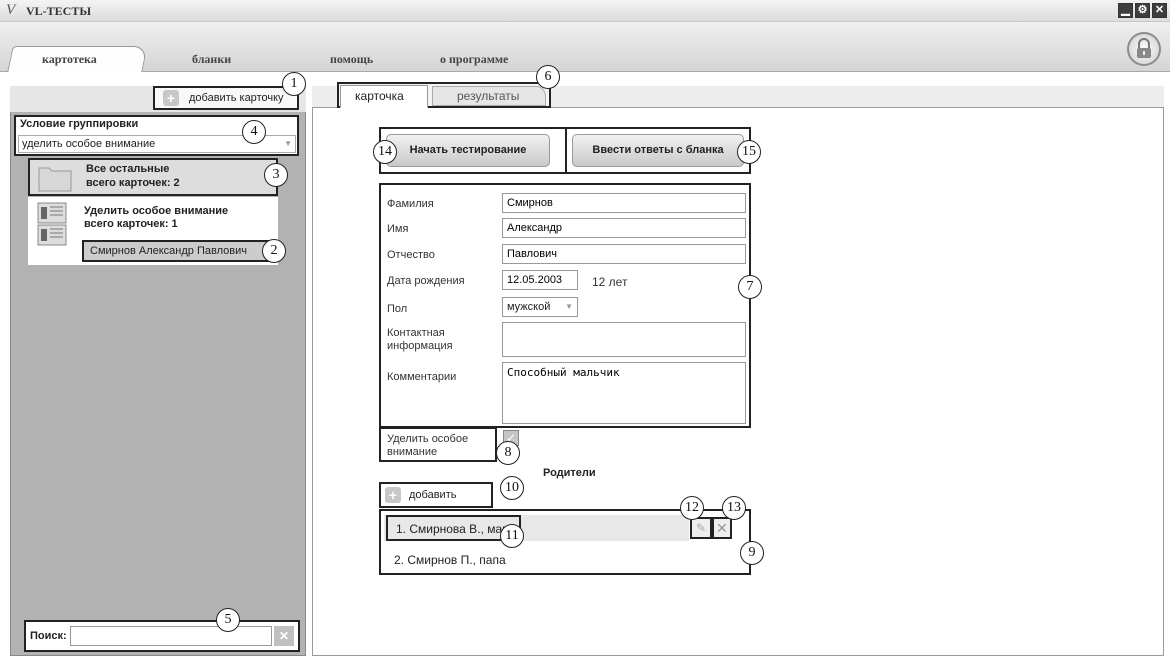 This screenshot has width=1170, height=660. What do you see at coordinates (410, 204) in the screenshot?
I see `surname-label: Фамилия` at bounding box center [410, 204].